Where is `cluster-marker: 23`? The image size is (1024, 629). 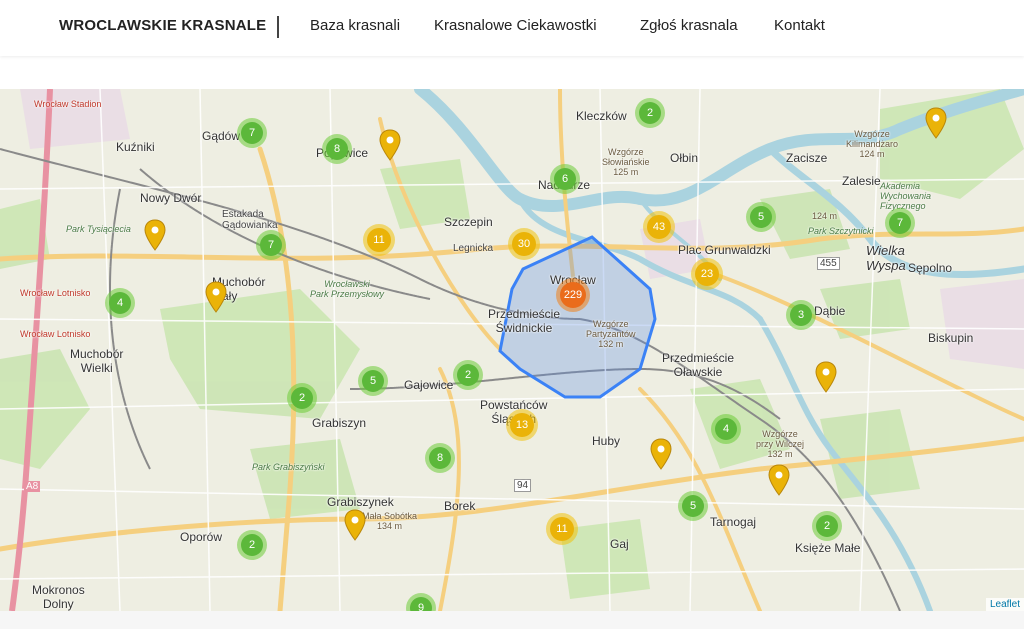
cluster-marker: 23 is located at coordinates (707, 274).